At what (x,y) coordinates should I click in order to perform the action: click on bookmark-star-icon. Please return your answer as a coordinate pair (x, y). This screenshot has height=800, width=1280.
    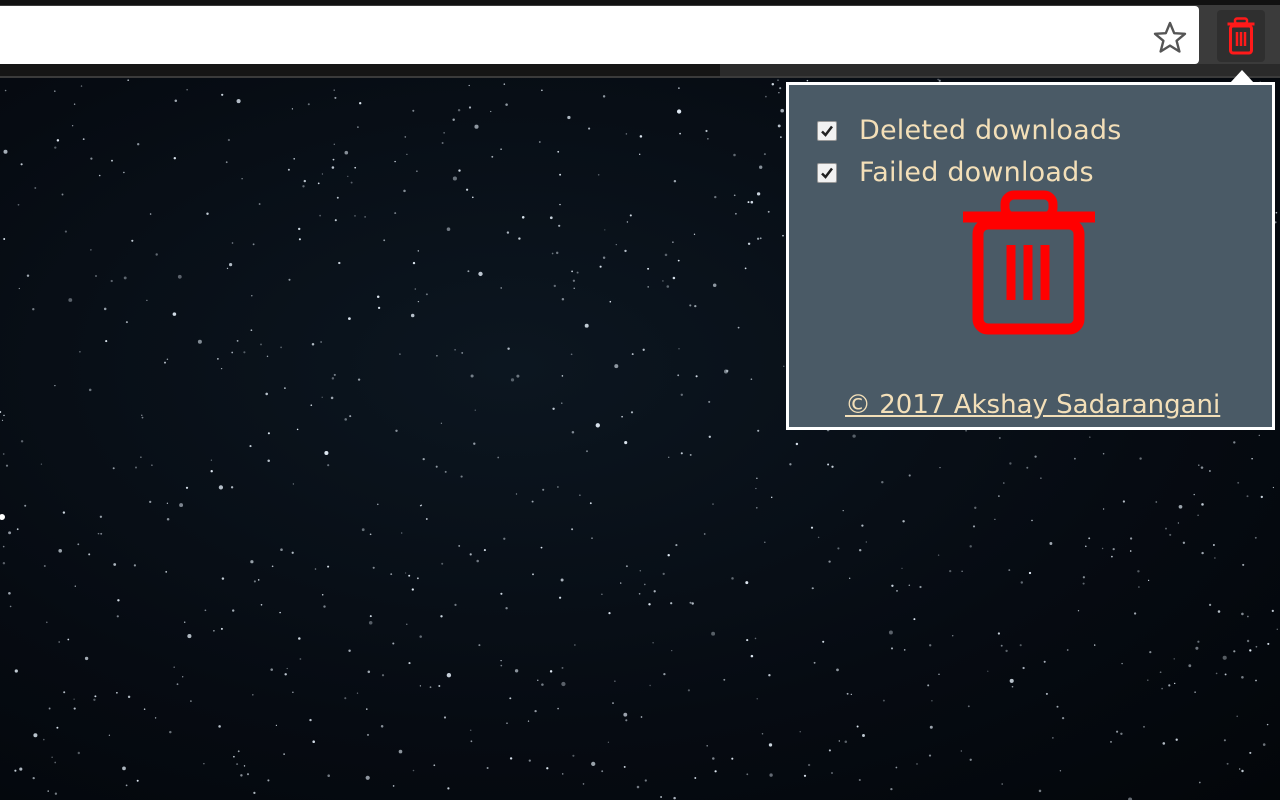
    Looking at the image, I should click on (1170, 37).